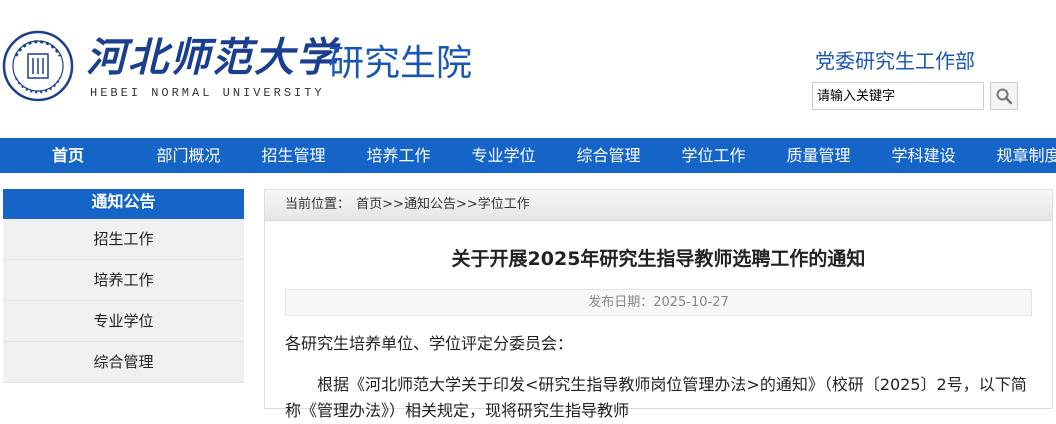  I want to click on nav-item-degree-work: 学位工作, so click(713, 155).